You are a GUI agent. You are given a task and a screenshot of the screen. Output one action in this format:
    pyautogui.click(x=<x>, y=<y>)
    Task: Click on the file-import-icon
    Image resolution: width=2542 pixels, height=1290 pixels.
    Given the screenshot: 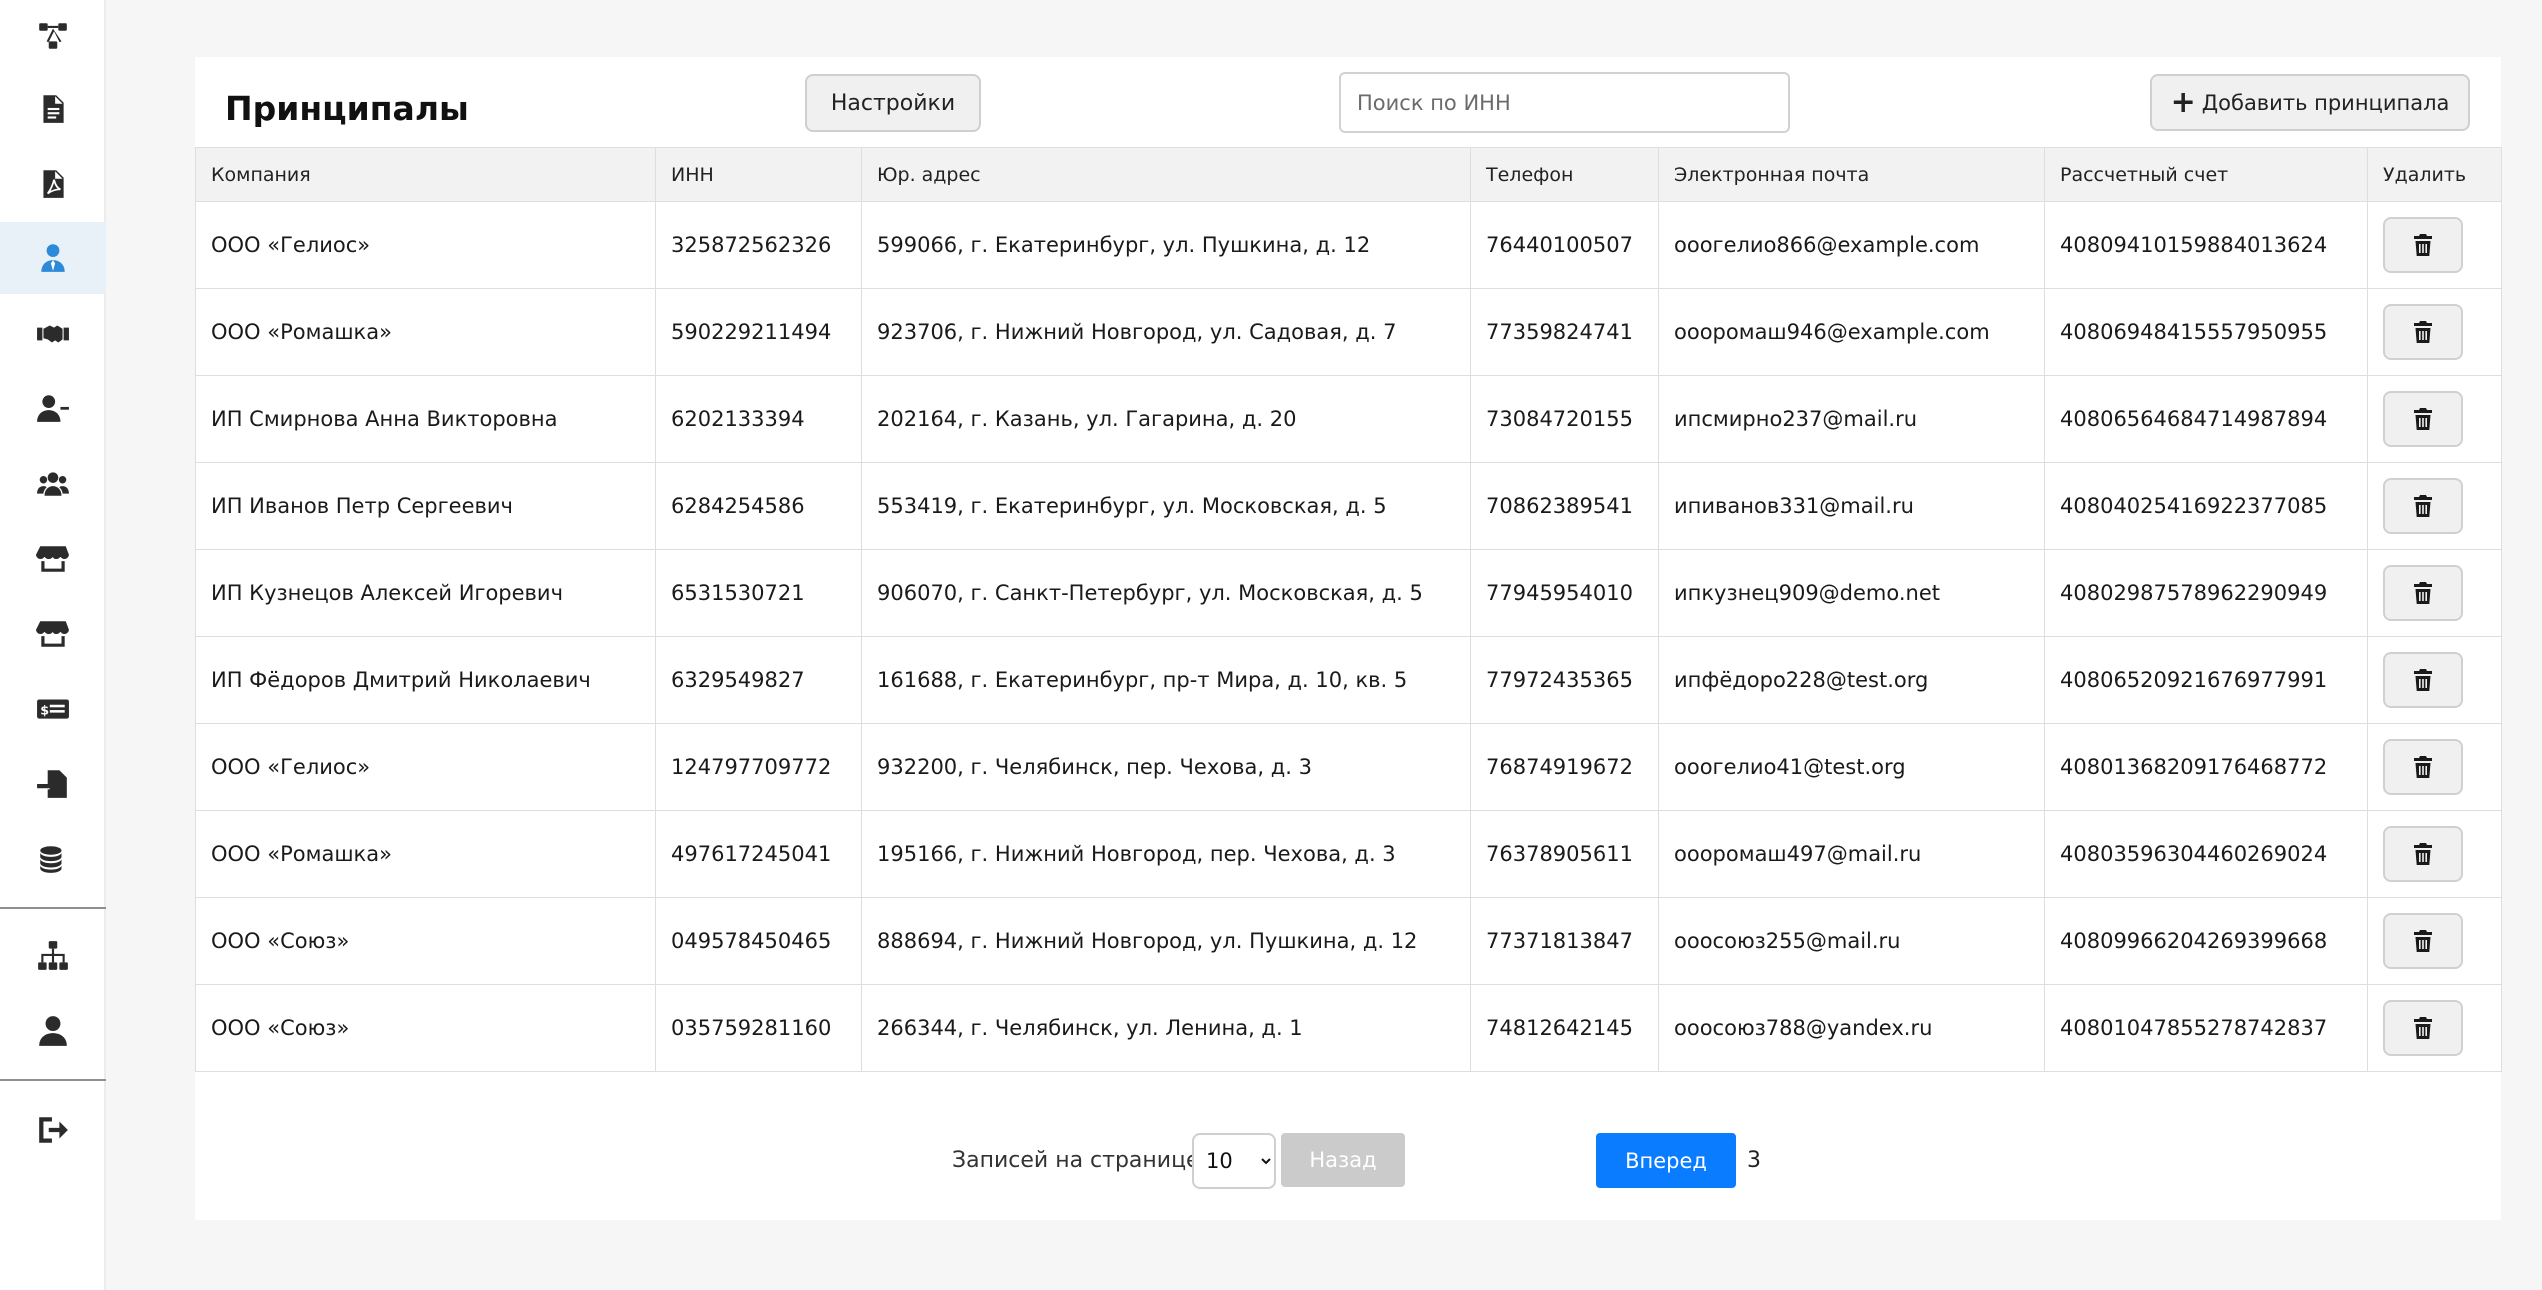 What is the action you would take?
    pyautogui.click(x=52, y=784)
    